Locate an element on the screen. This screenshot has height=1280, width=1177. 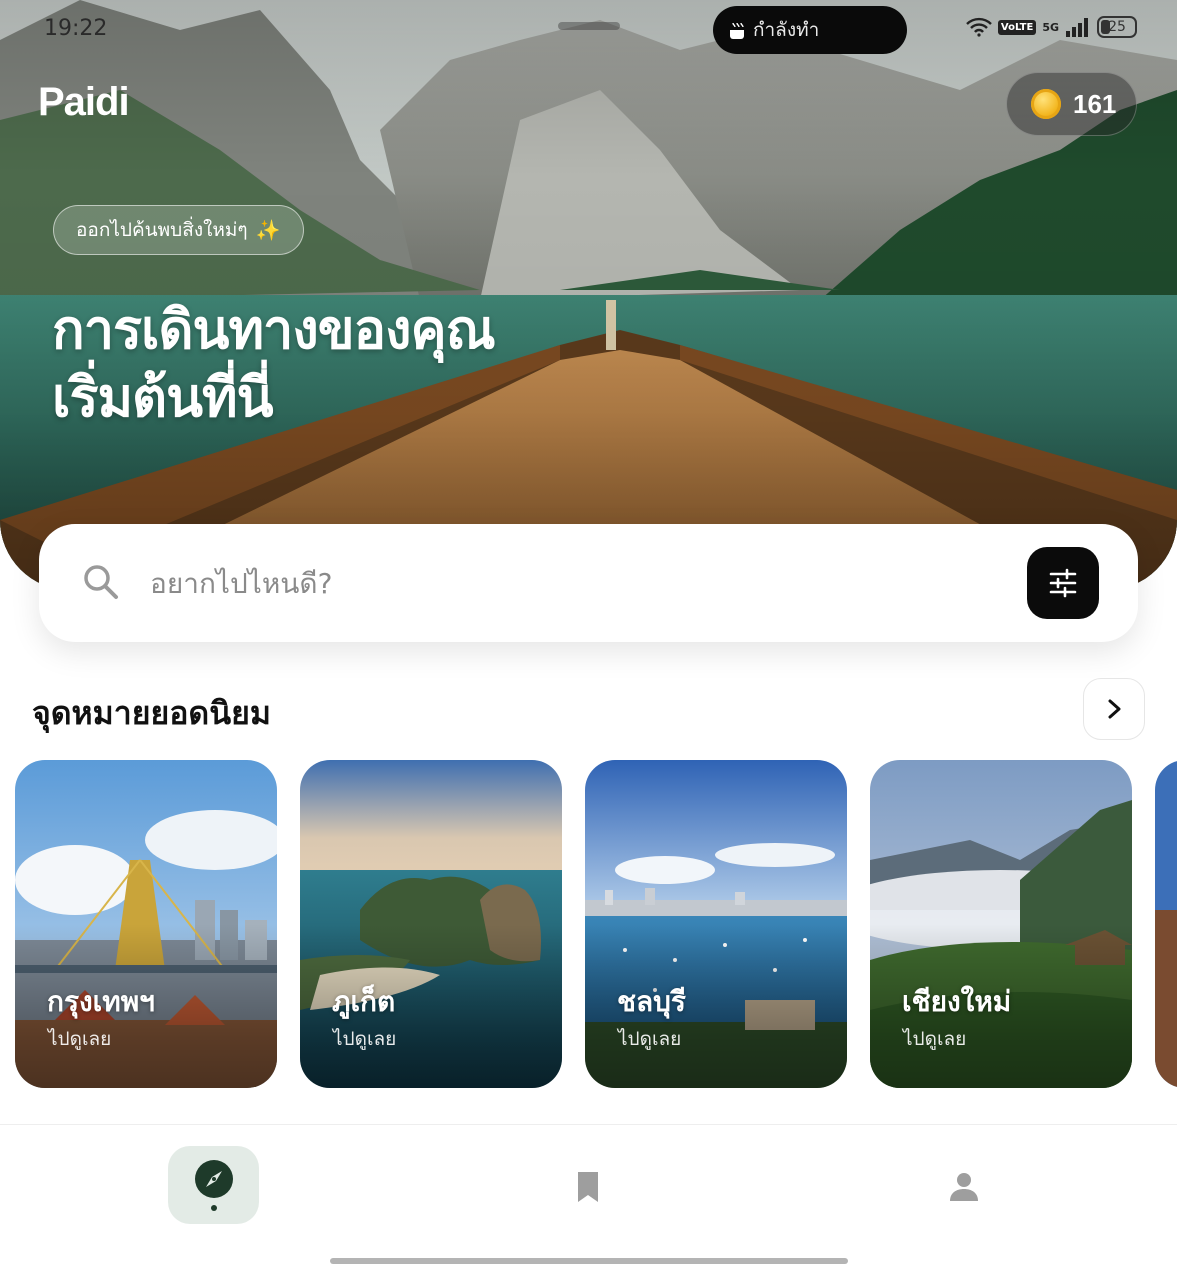
destination-card-bangkok: กรุงเทพฯ ไปดูเลย is located at coordinates (146, 924).